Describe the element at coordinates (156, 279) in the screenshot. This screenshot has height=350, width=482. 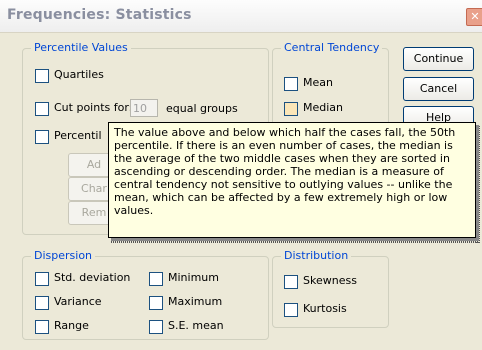
I see `minimum-checkbox` at that location.